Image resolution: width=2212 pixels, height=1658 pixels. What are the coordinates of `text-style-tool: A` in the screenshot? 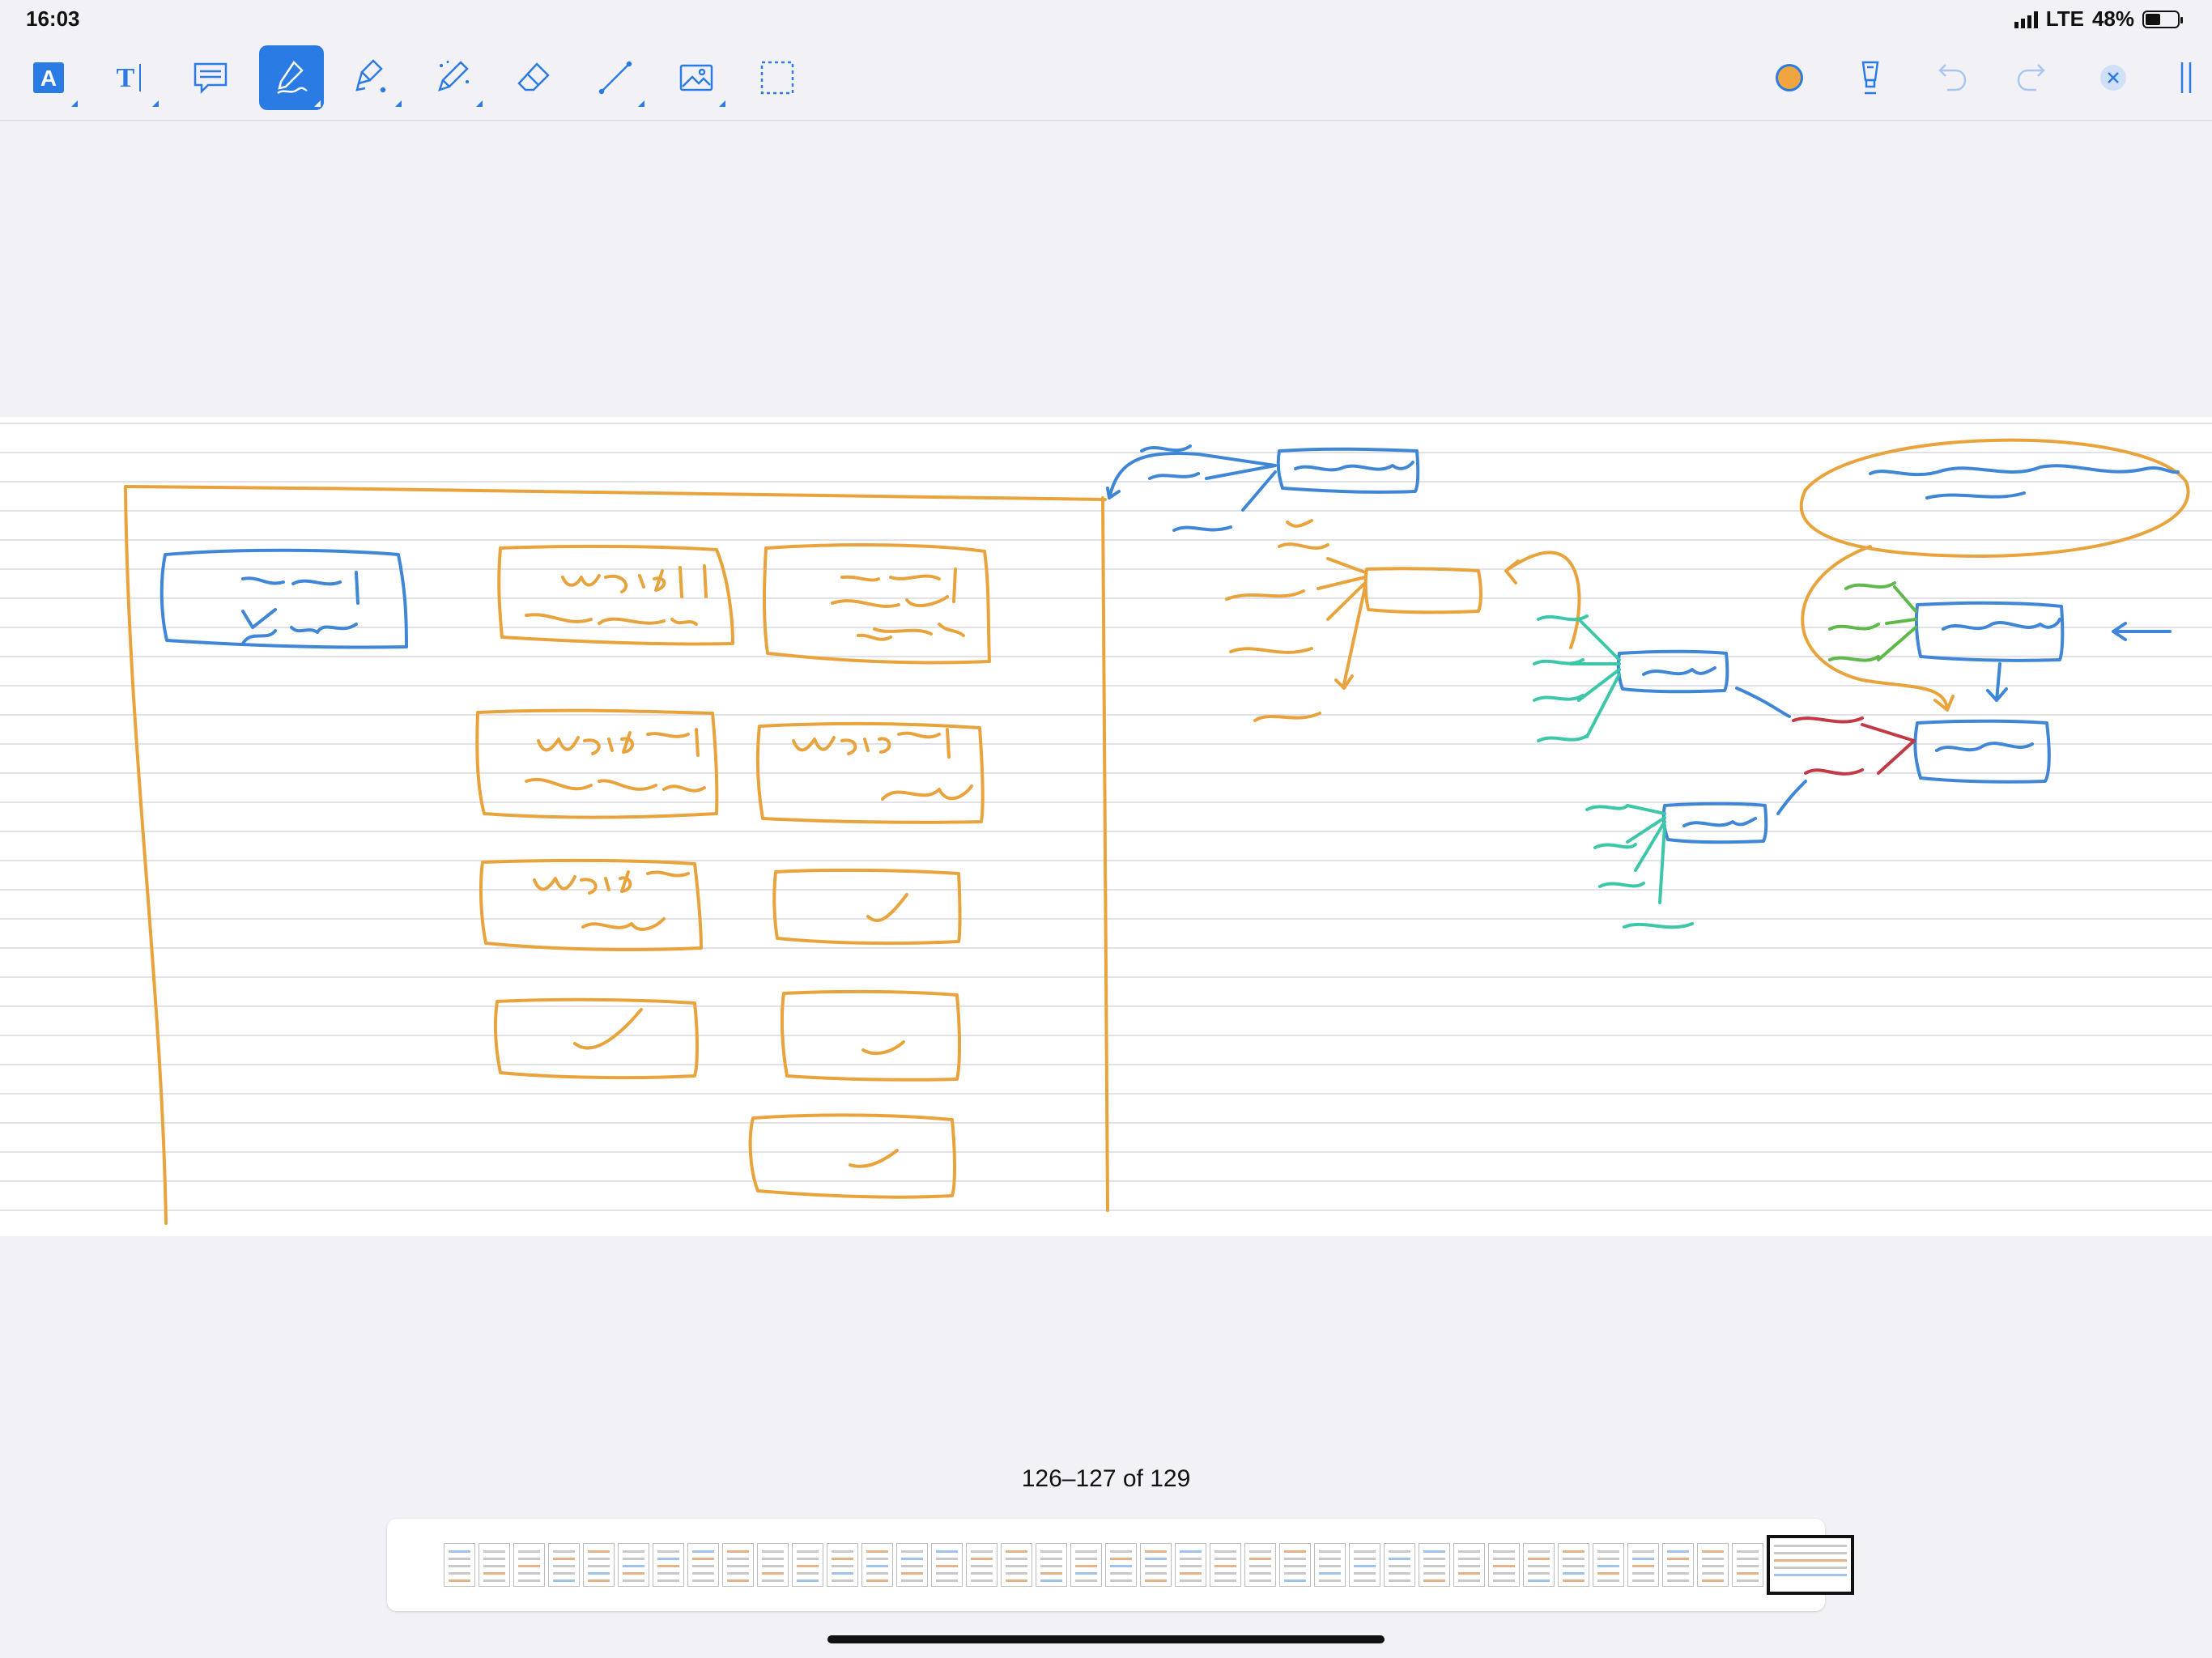 It's located at (49, 77).